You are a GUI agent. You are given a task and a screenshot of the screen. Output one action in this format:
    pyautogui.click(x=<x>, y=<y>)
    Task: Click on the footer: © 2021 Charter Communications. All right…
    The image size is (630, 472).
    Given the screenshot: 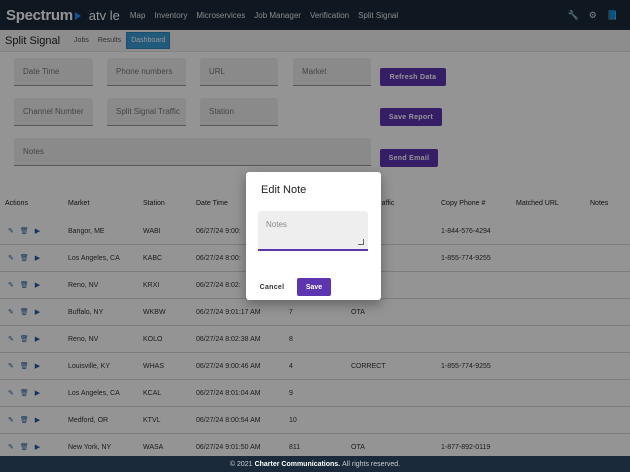 What is the action you would take?
    pyautogui.click(x=315, y=464)
    